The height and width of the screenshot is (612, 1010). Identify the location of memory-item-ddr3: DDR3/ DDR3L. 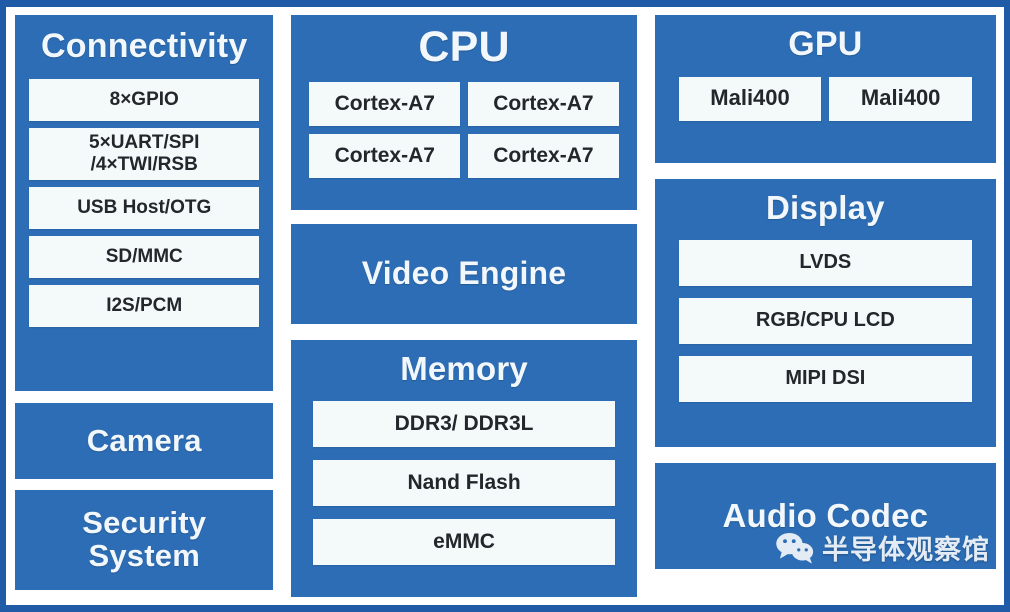
(464, 423).